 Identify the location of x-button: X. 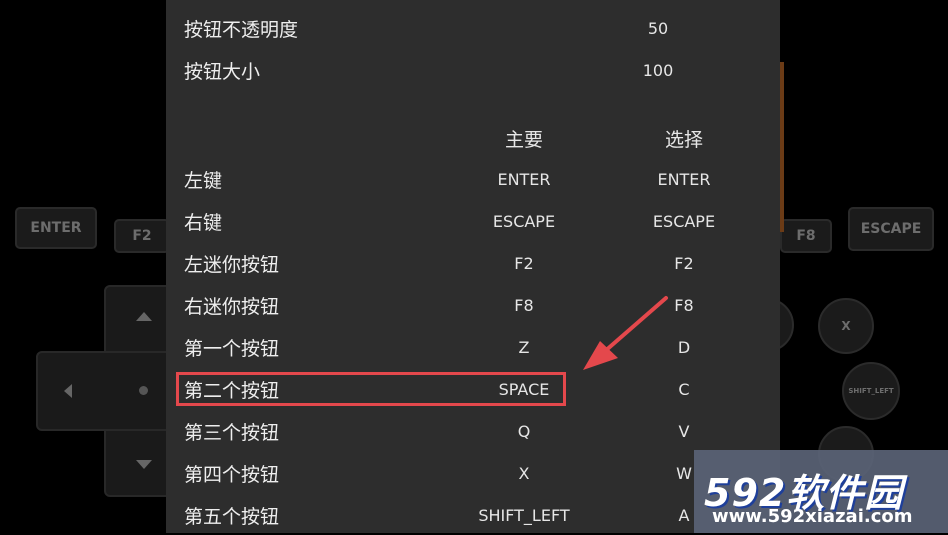
(846, 326).